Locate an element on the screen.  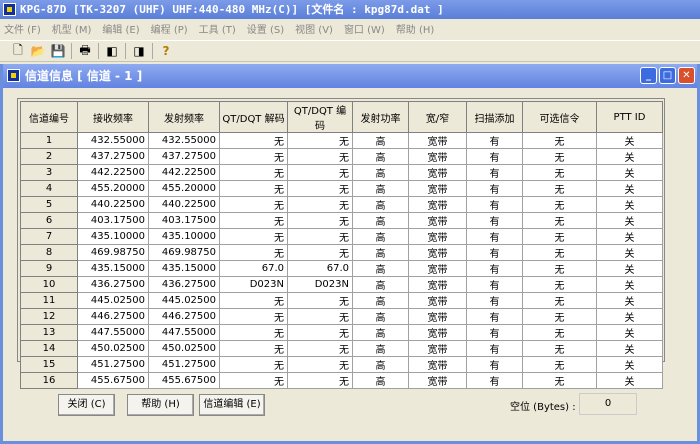
table-cell: 435.10000 is located at coordinates (113, 236).